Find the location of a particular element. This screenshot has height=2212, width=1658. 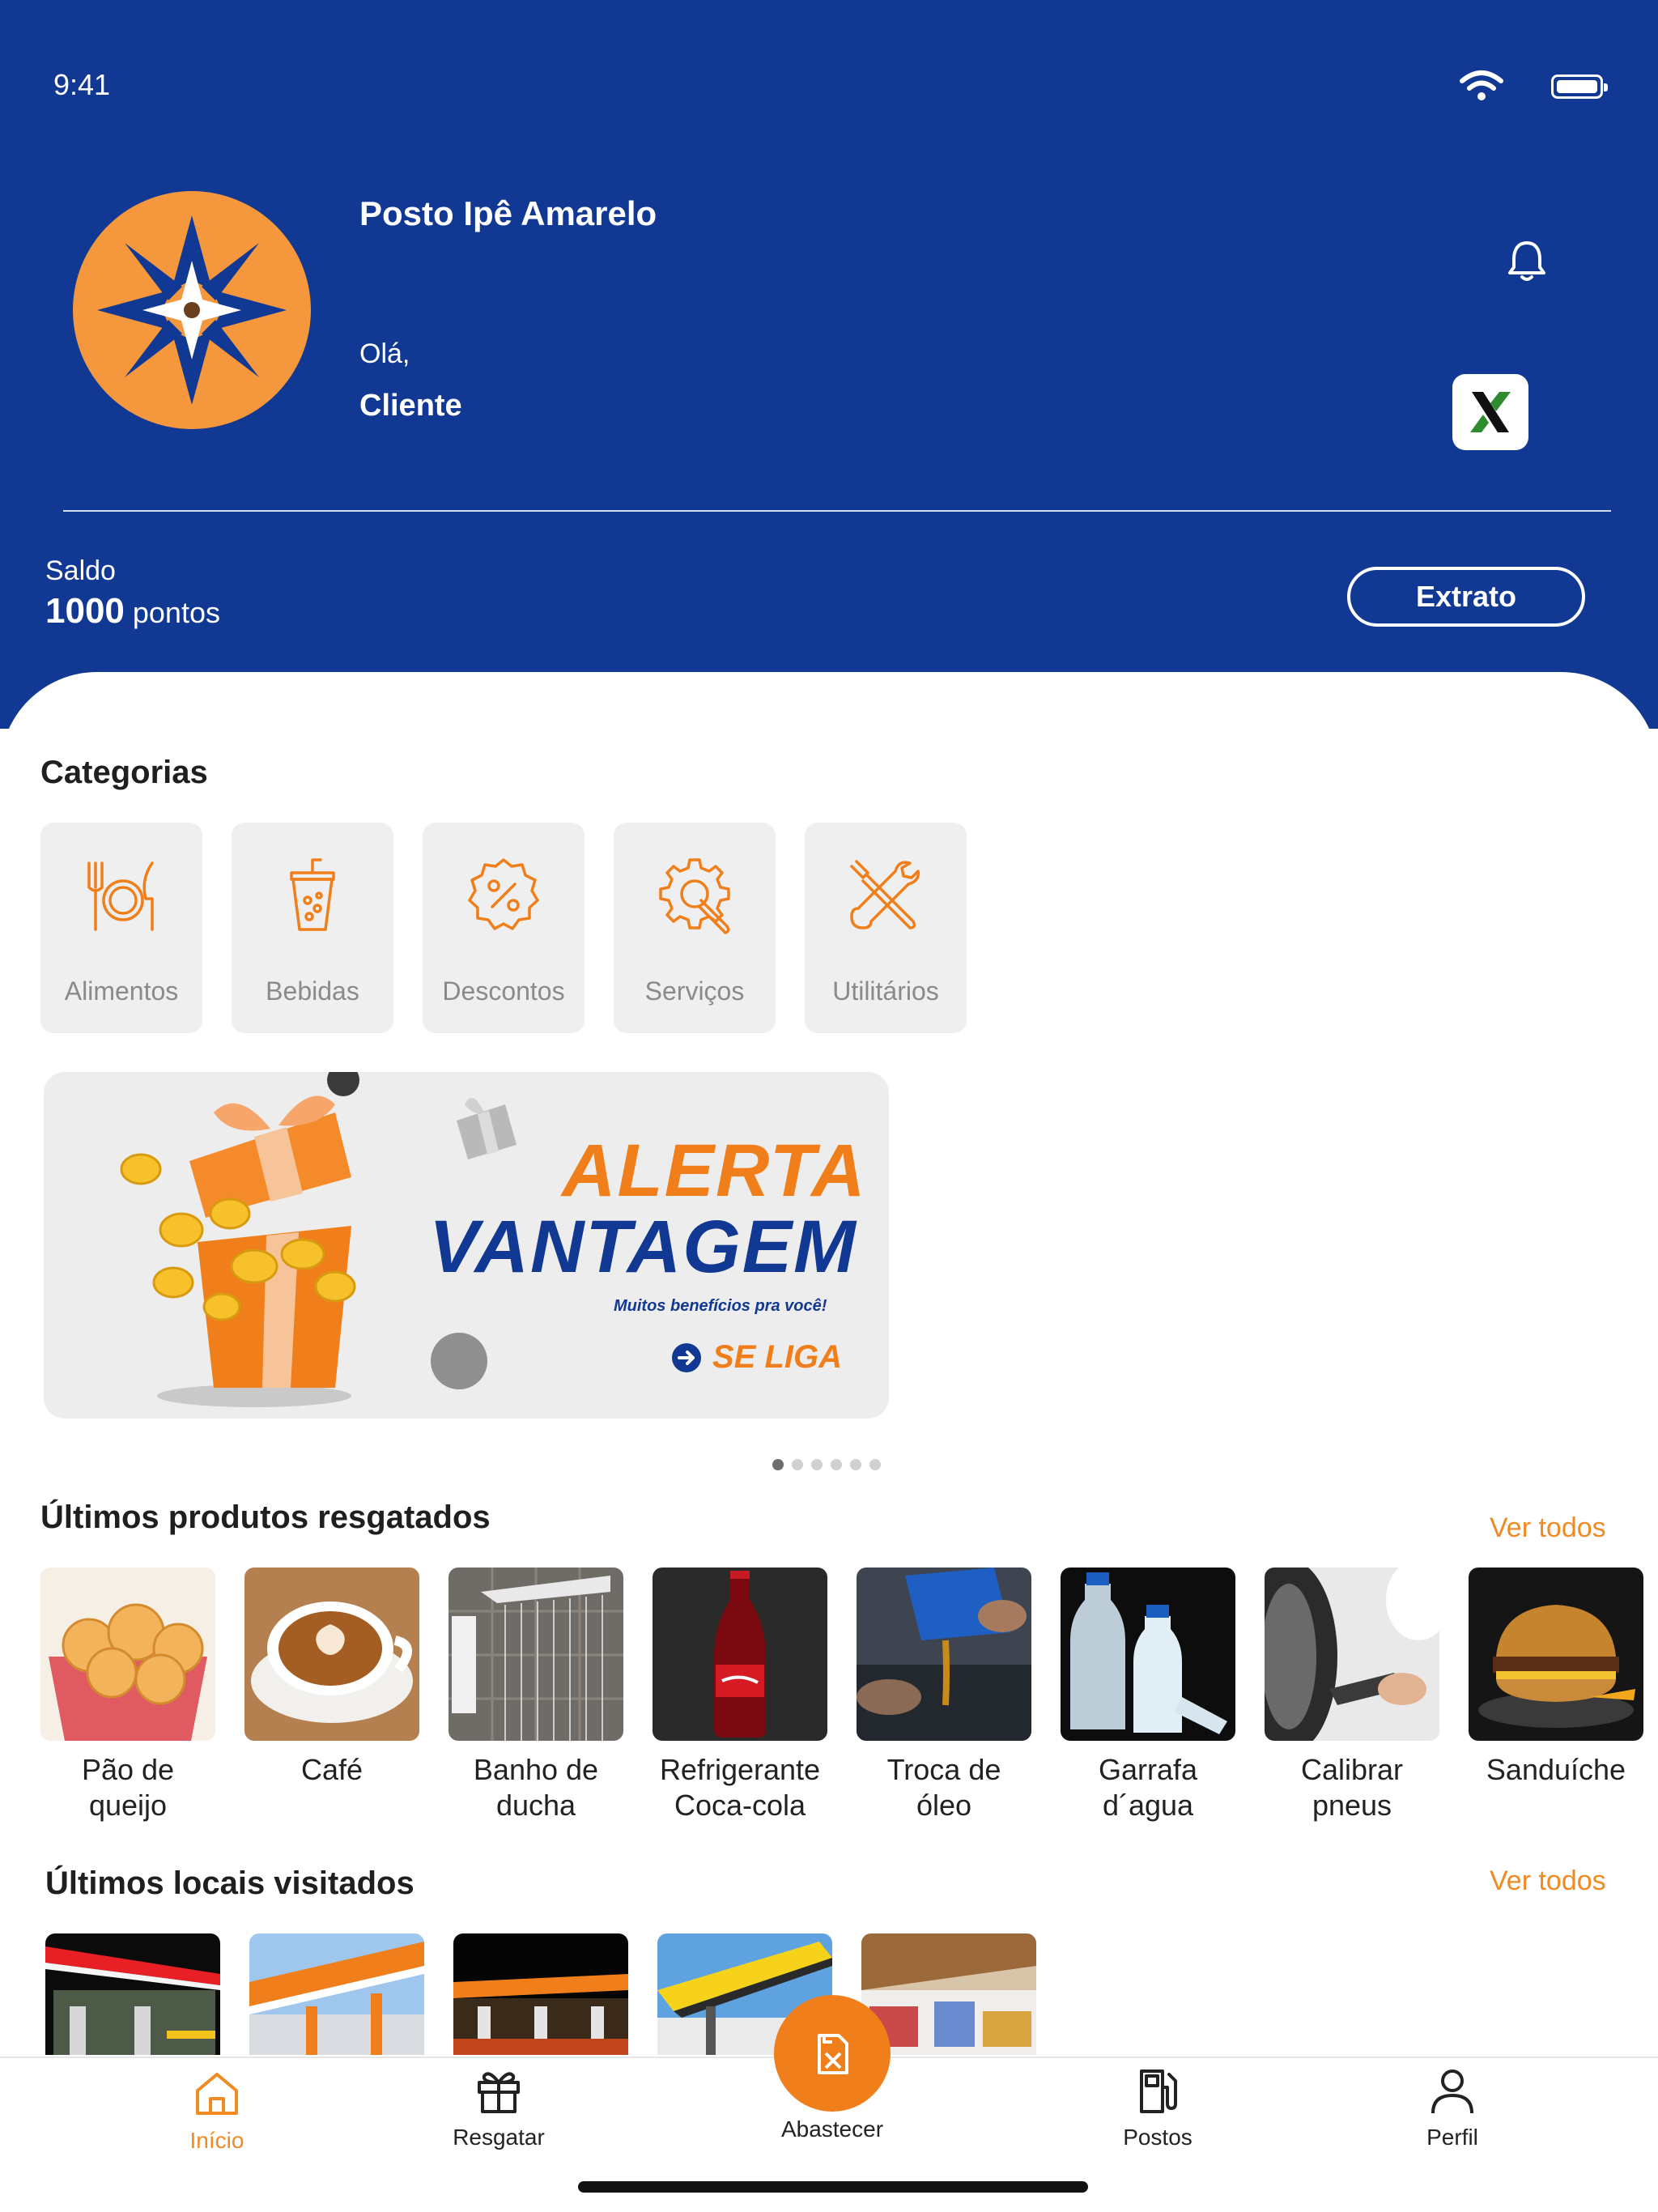

header-divider is located at coordinates (837, 511).